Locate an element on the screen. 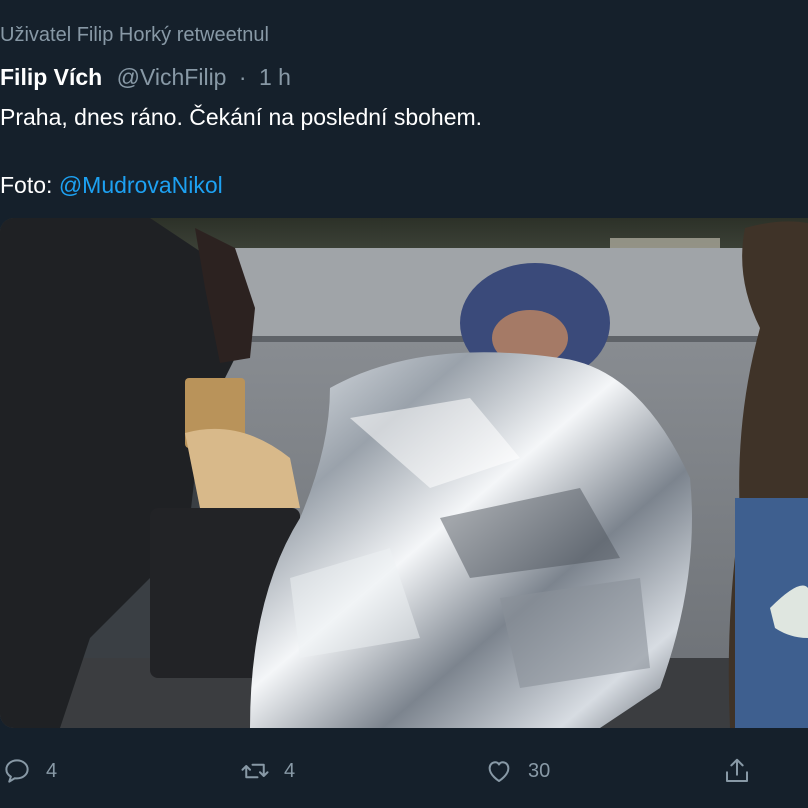 Image resolution: width=808 pixels, height=808 pixels. tweet-credit-line: Foto: @MudrovaNikol is located at coordinates (241, 185).